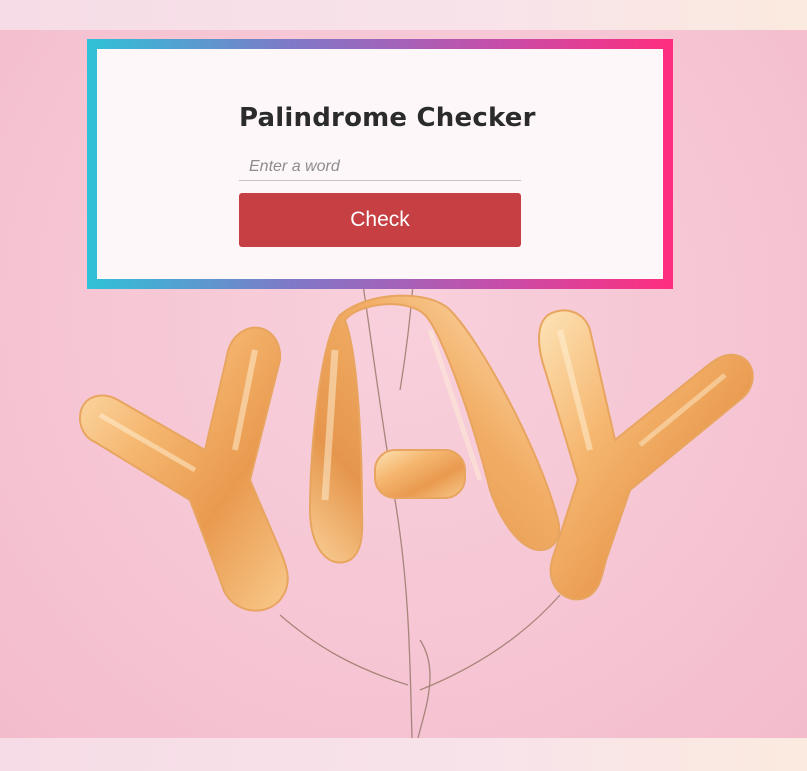  I want to click on balloon-y-right, so click(646, 455).